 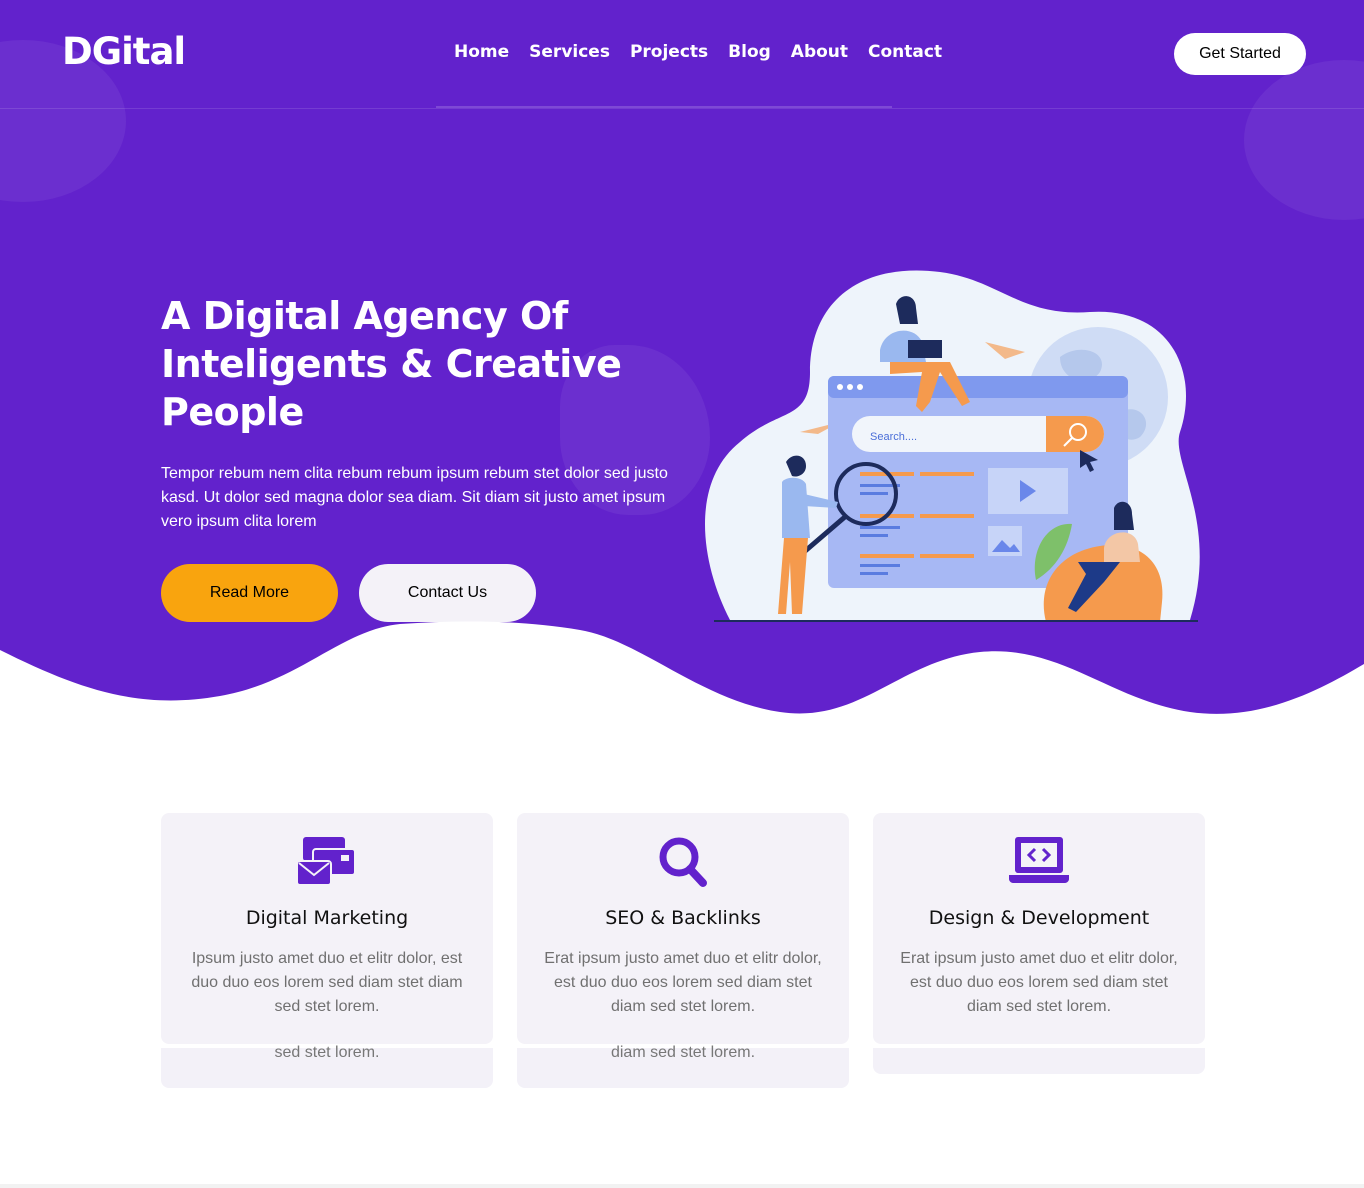 What do you see at coordinates (327, 1052) in the screenshot?
I see `card-overflow-text: sed stet lorem.` at bounding box center [327, 1052].